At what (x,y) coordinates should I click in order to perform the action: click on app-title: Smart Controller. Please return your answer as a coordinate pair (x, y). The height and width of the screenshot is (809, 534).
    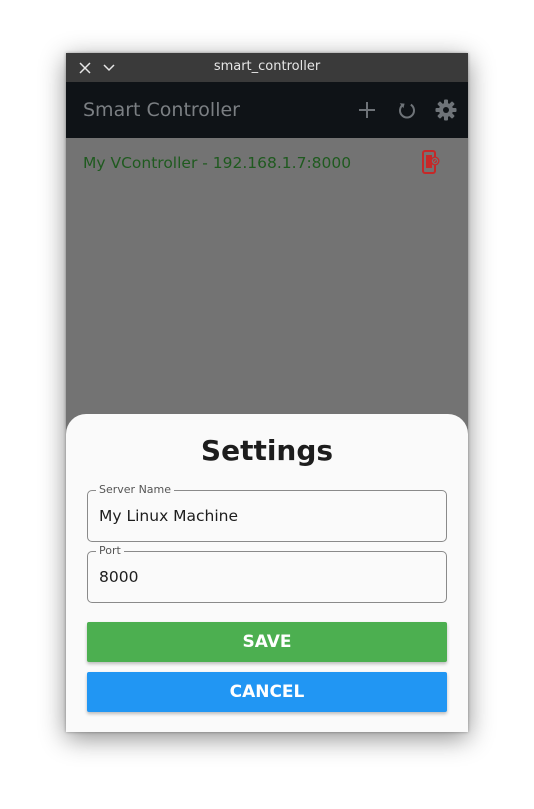
    Looking at the image, I should click on (161, 110).